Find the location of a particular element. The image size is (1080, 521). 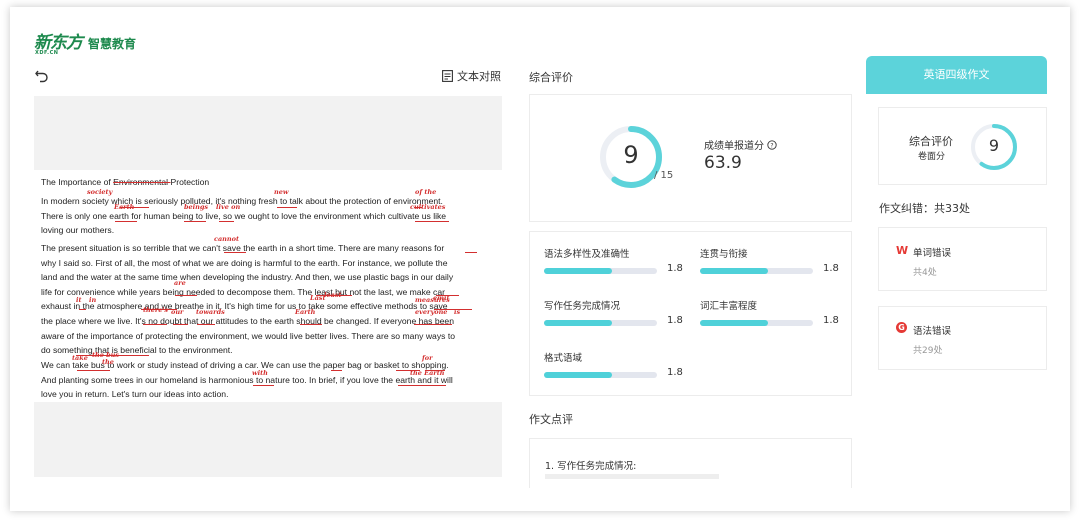

correction-annotation: beings is located at coordinates (196, 207).